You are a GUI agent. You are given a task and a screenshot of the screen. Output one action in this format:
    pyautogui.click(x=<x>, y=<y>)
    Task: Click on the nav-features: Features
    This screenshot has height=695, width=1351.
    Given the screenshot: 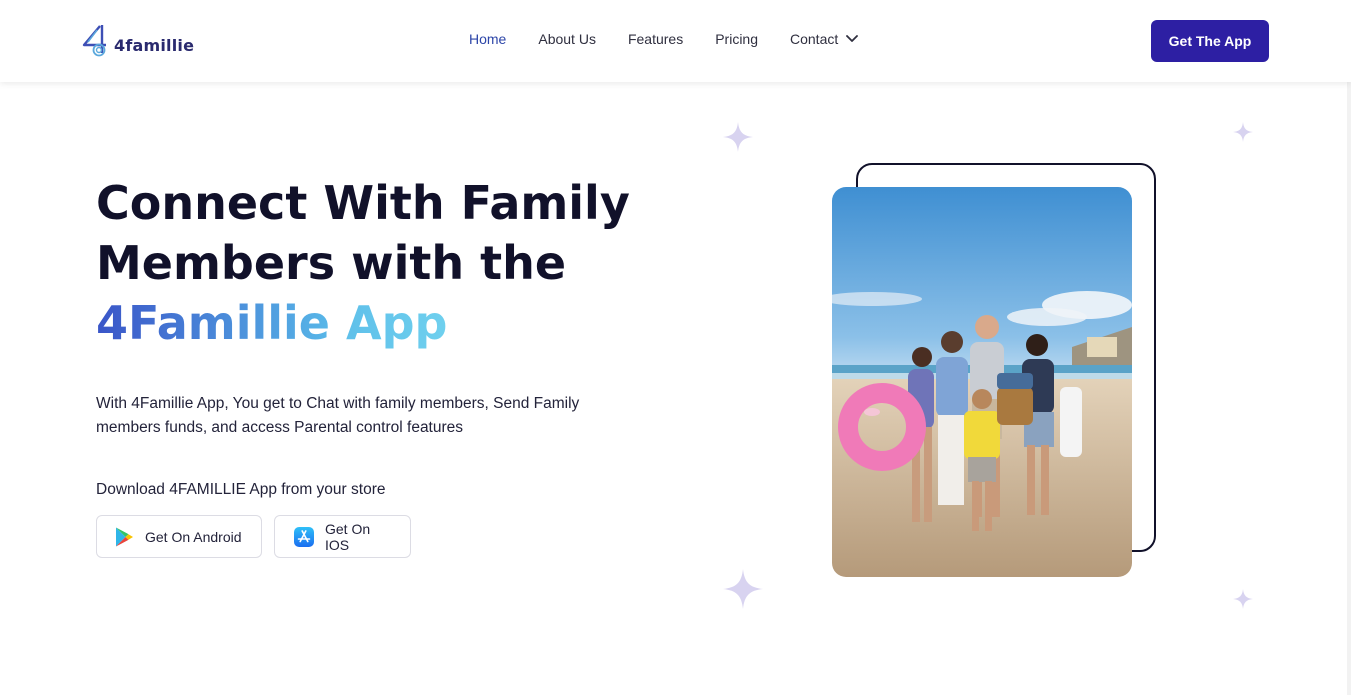 What is the action you would take?
    pyautogui.click(x=655, y=39)
    